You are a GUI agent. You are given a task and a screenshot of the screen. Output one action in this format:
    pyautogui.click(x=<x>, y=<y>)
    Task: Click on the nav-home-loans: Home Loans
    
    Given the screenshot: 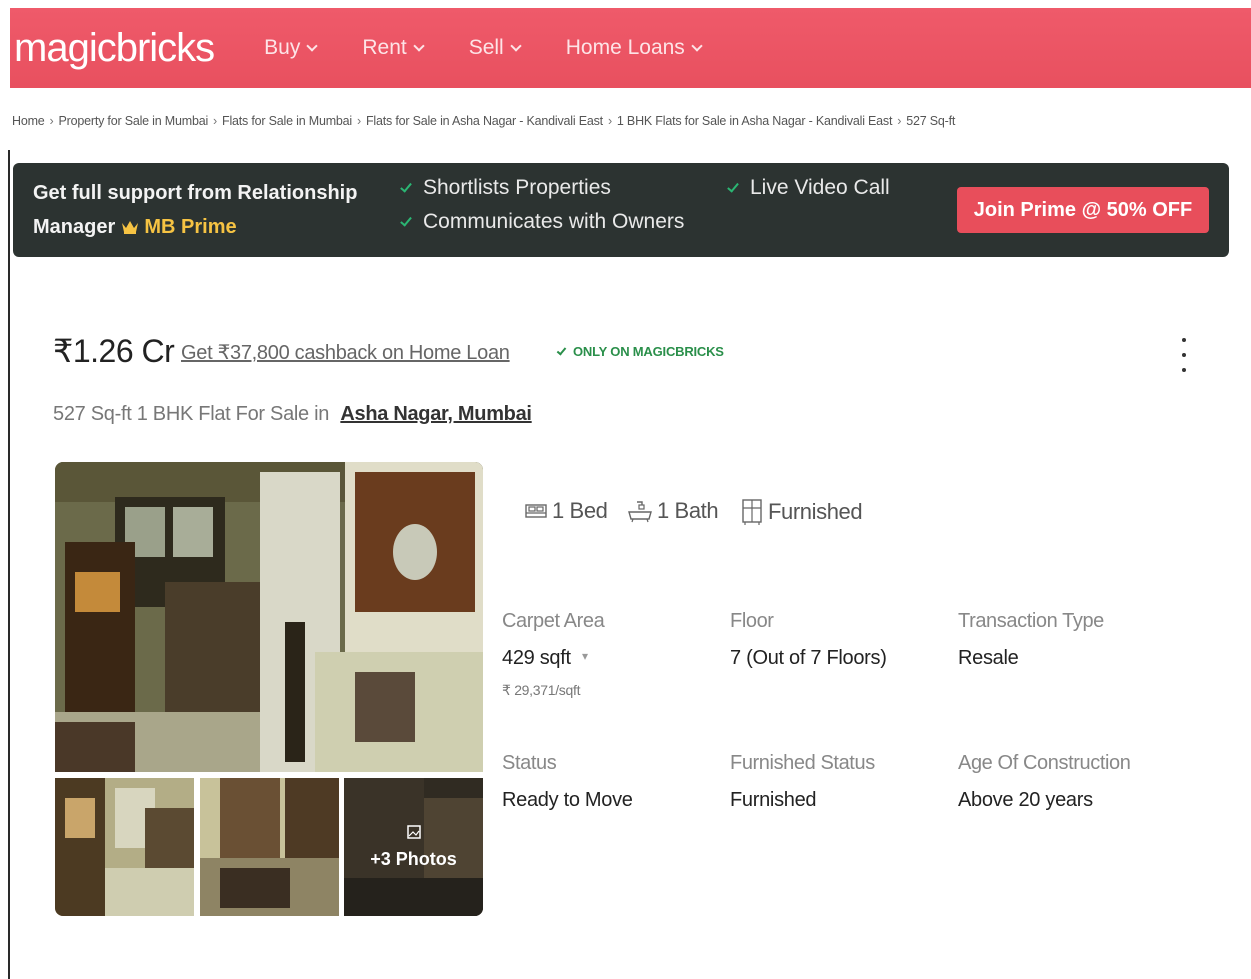 What is the action you would take?
    pyautogui.click(x=634, y=48)
    